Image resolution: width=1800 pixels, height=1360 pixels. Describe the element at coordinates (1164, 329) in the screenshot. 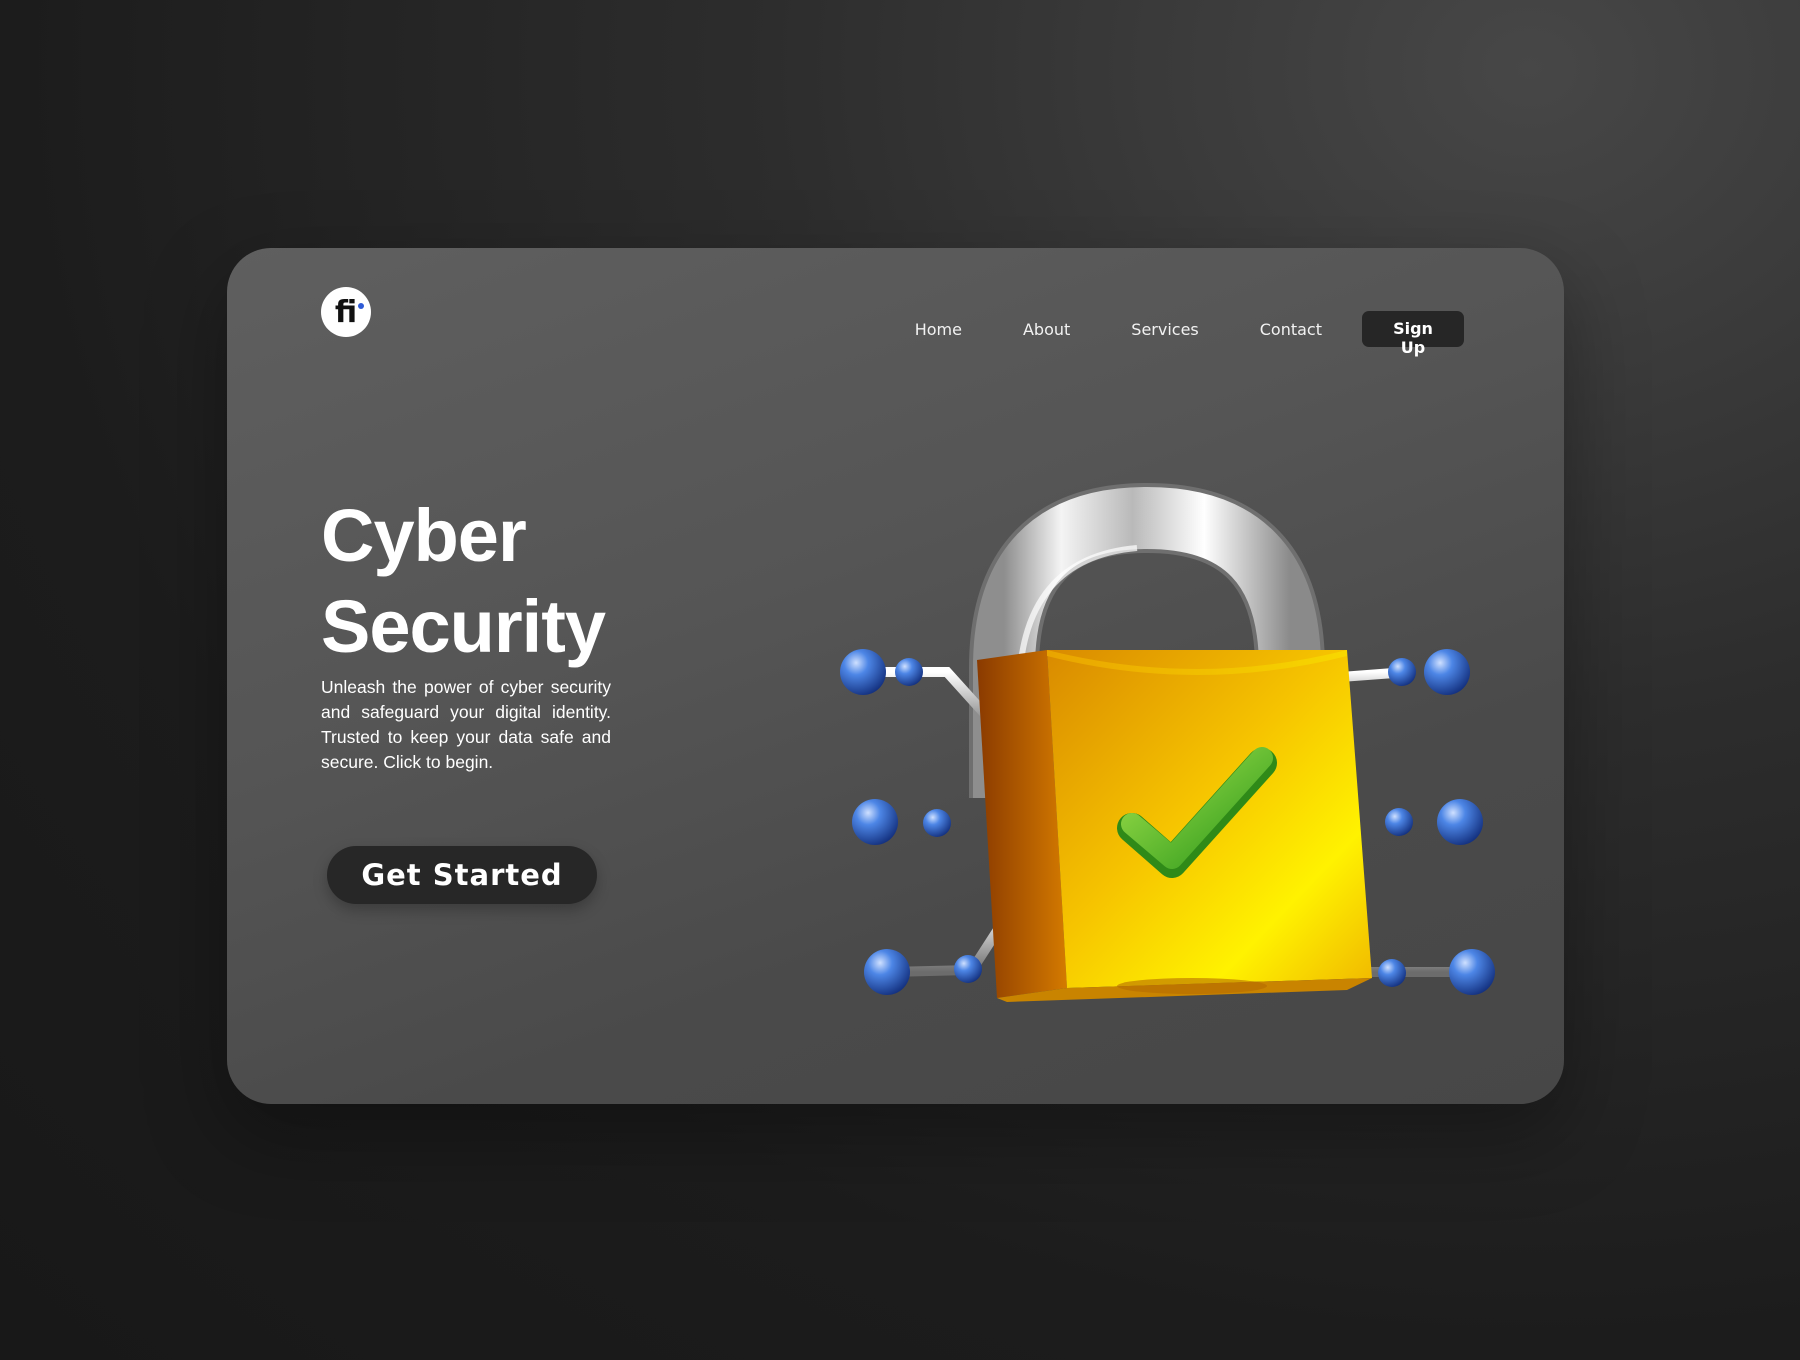

I see `nav-services-link: Services` at that location.